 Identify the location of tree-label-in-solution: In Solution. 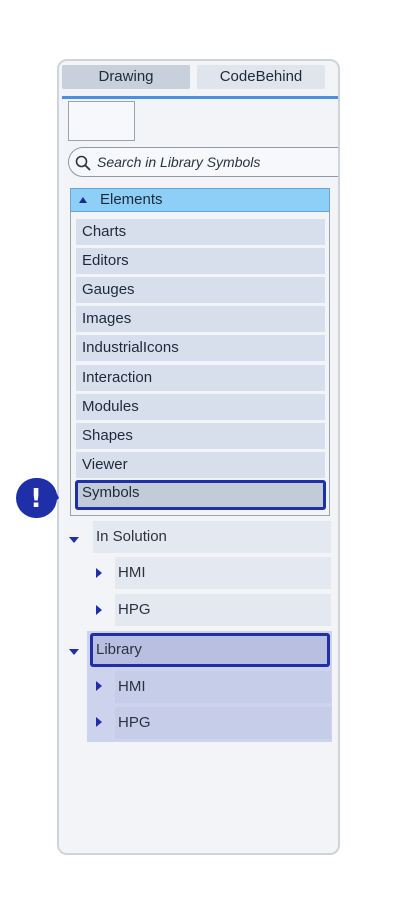
(131, 536).